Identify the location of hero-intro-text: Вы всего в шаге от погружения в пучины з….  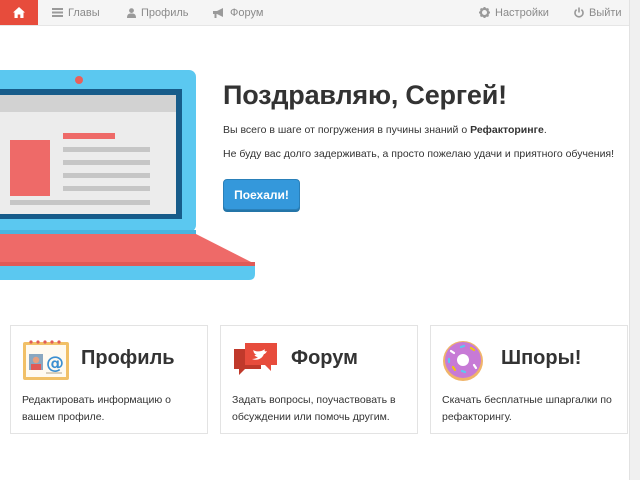
(385, 130).